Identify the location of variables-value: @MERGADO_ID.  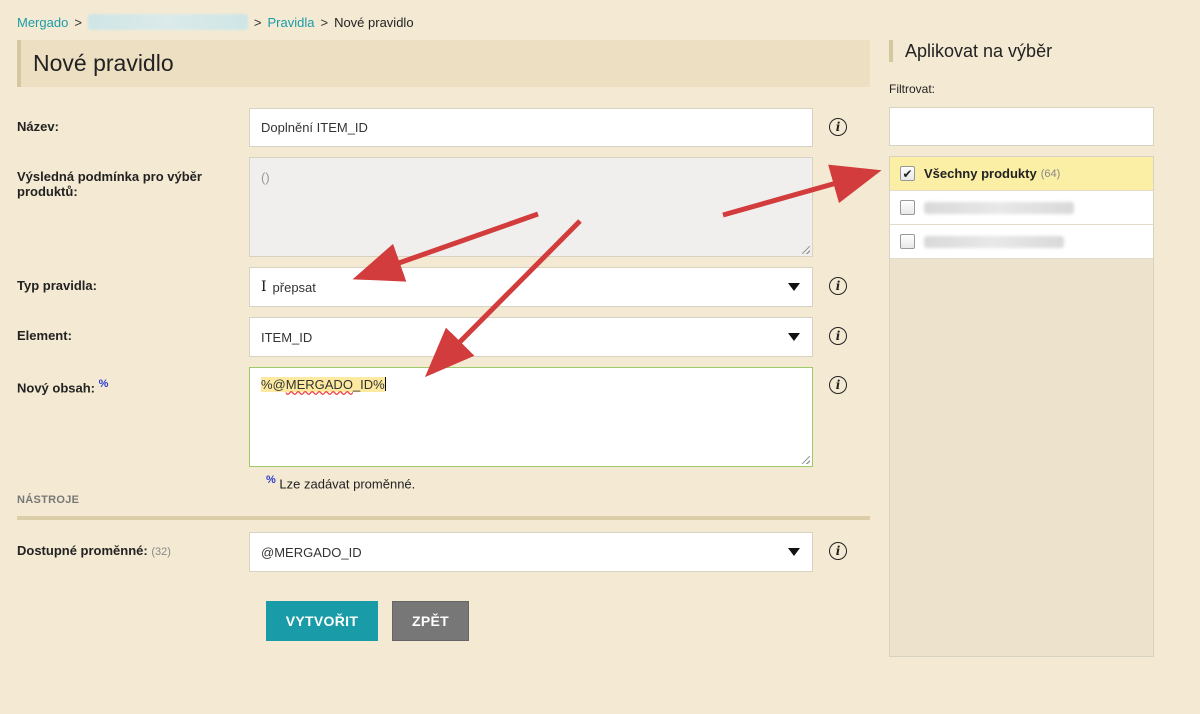
(311, 552).